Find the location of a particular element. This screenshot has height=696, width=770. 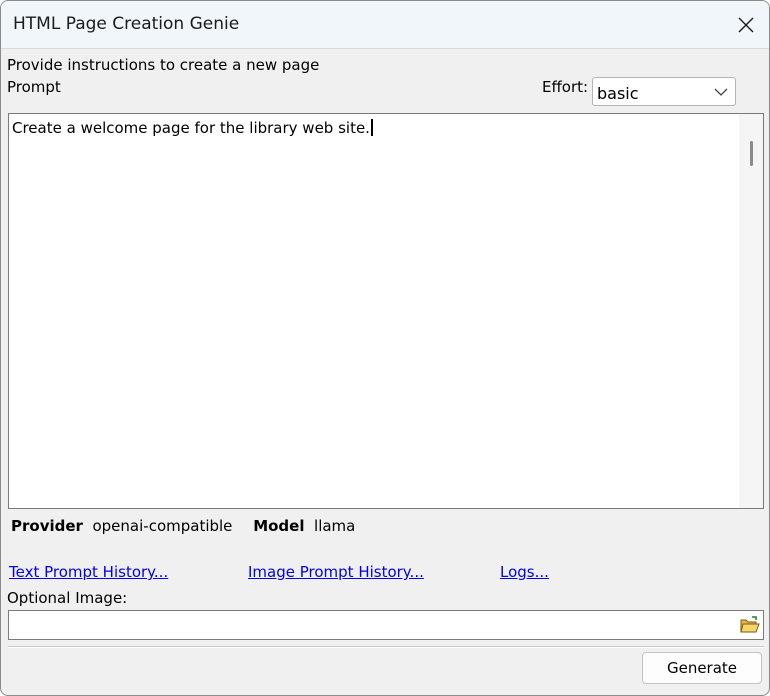

text-caret is located at coordinates (371, 127).